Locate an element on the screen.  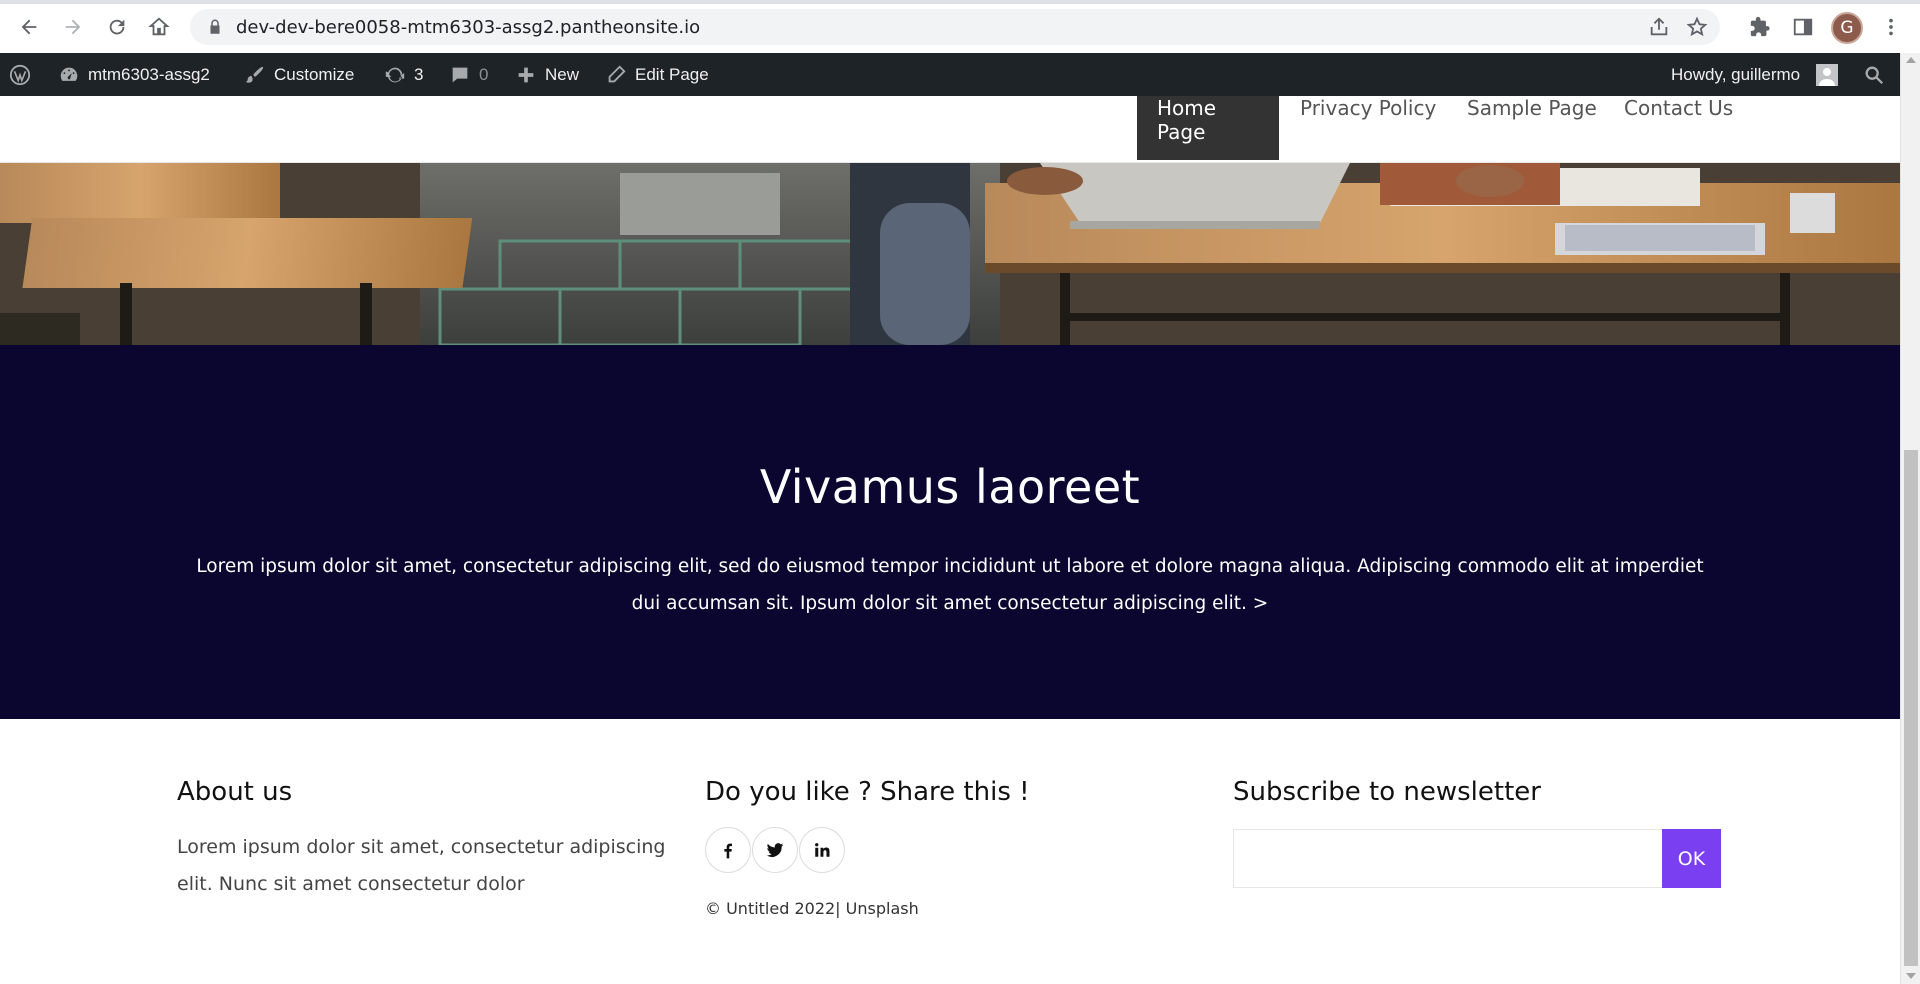
customize-link: Customize is located at coordinates (299, 74).